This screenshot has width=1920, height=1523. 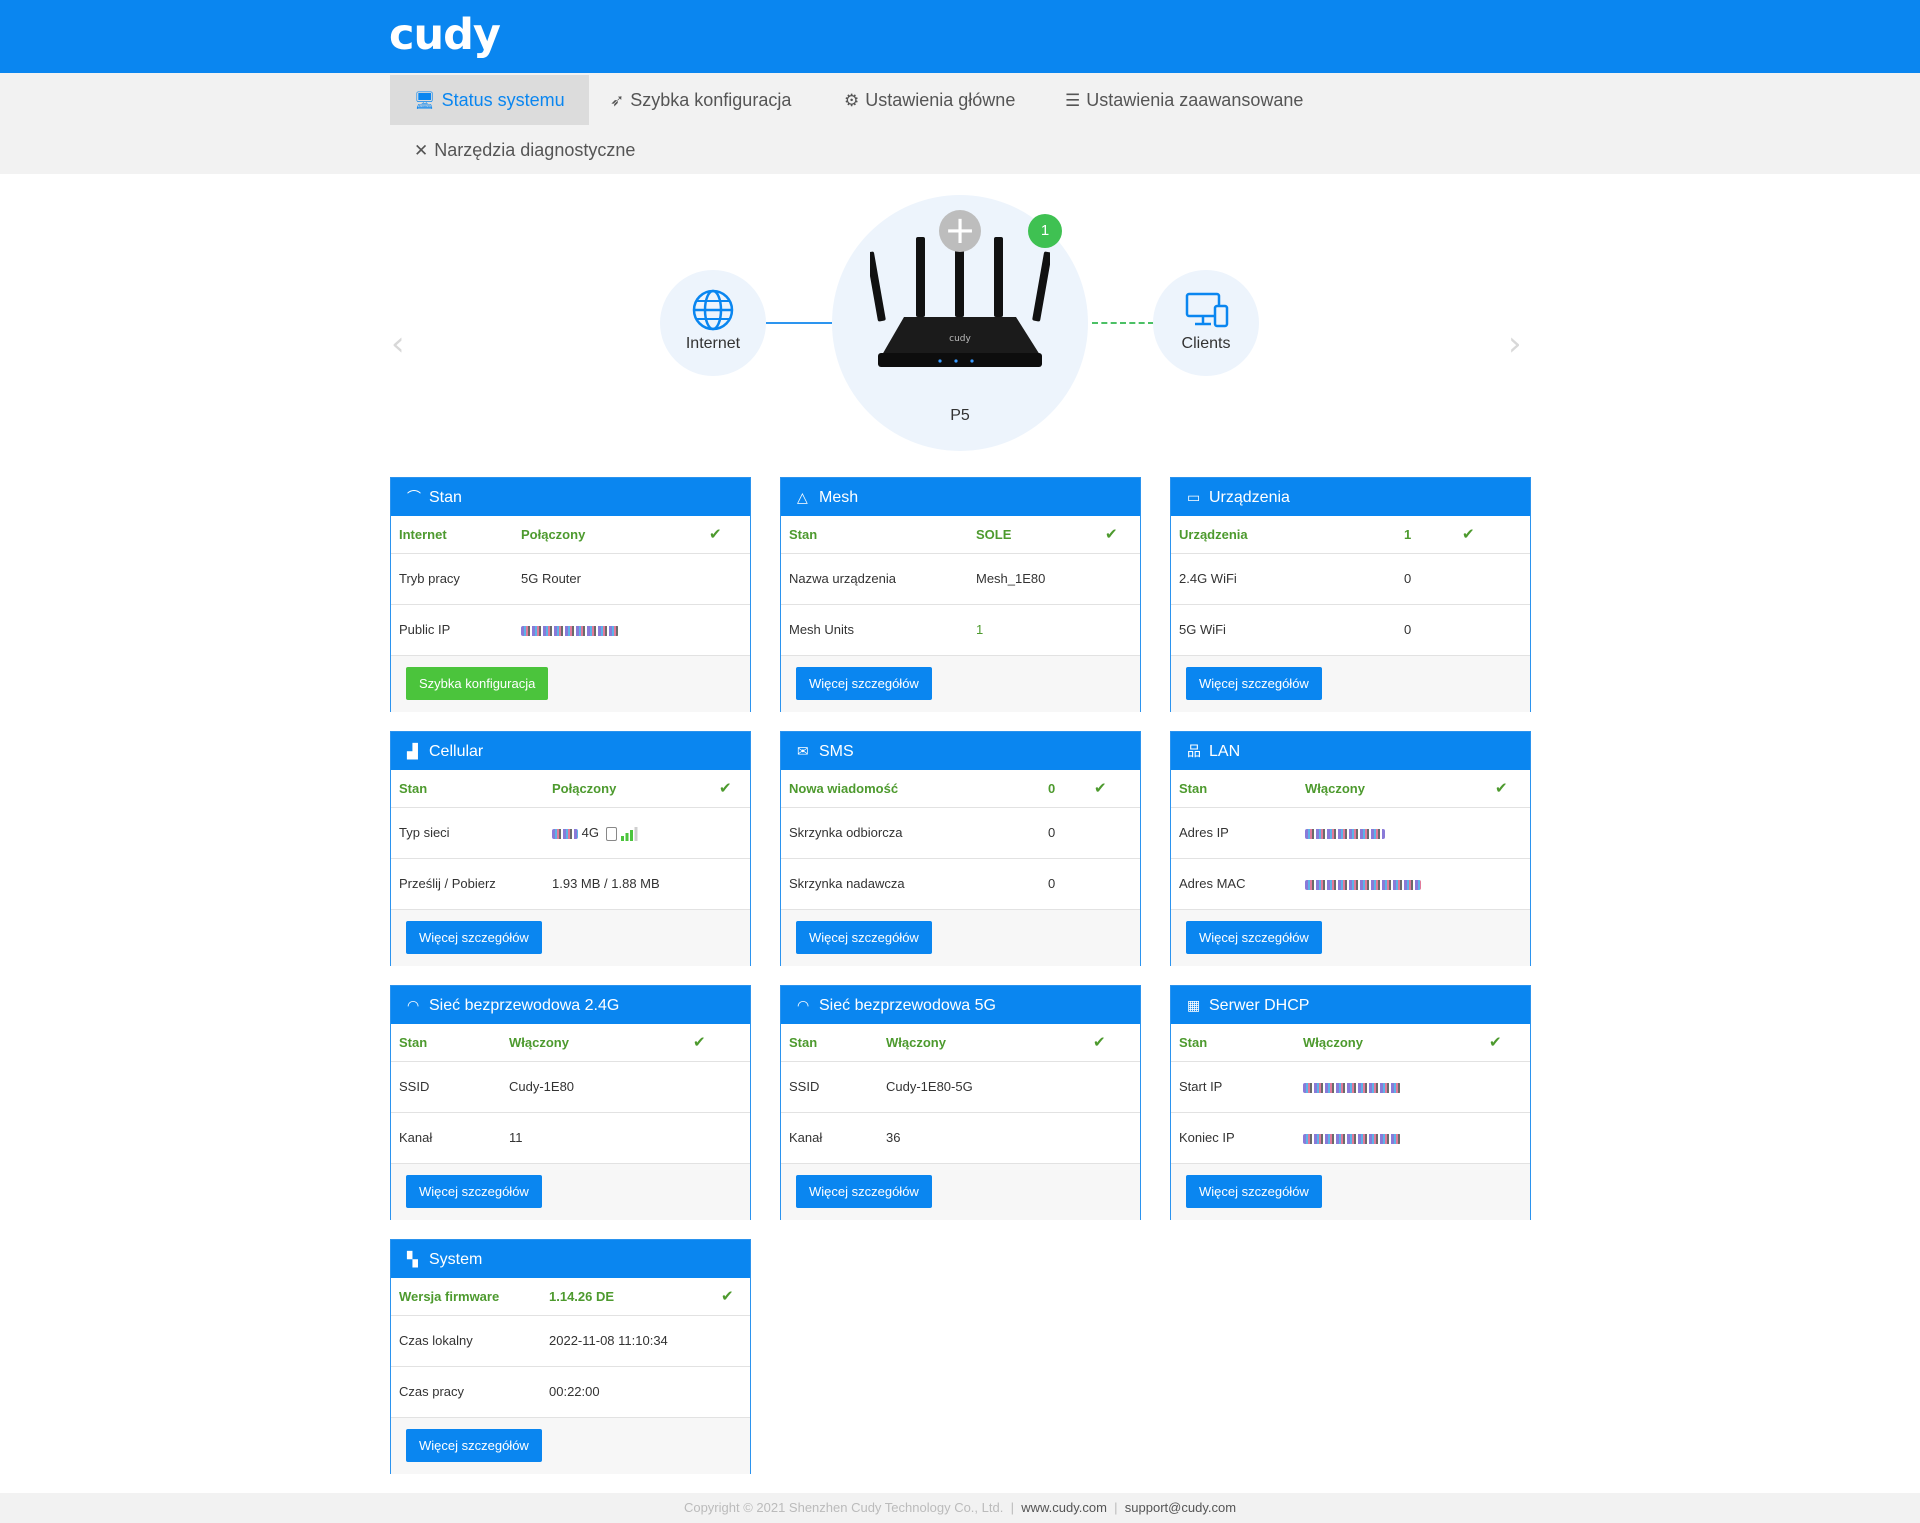 What do you see at coordinates (1350, 1005) in the screenshot?
I see `card-header: ▦ Serwer DHCP` at bounding box center [1350, 1005].